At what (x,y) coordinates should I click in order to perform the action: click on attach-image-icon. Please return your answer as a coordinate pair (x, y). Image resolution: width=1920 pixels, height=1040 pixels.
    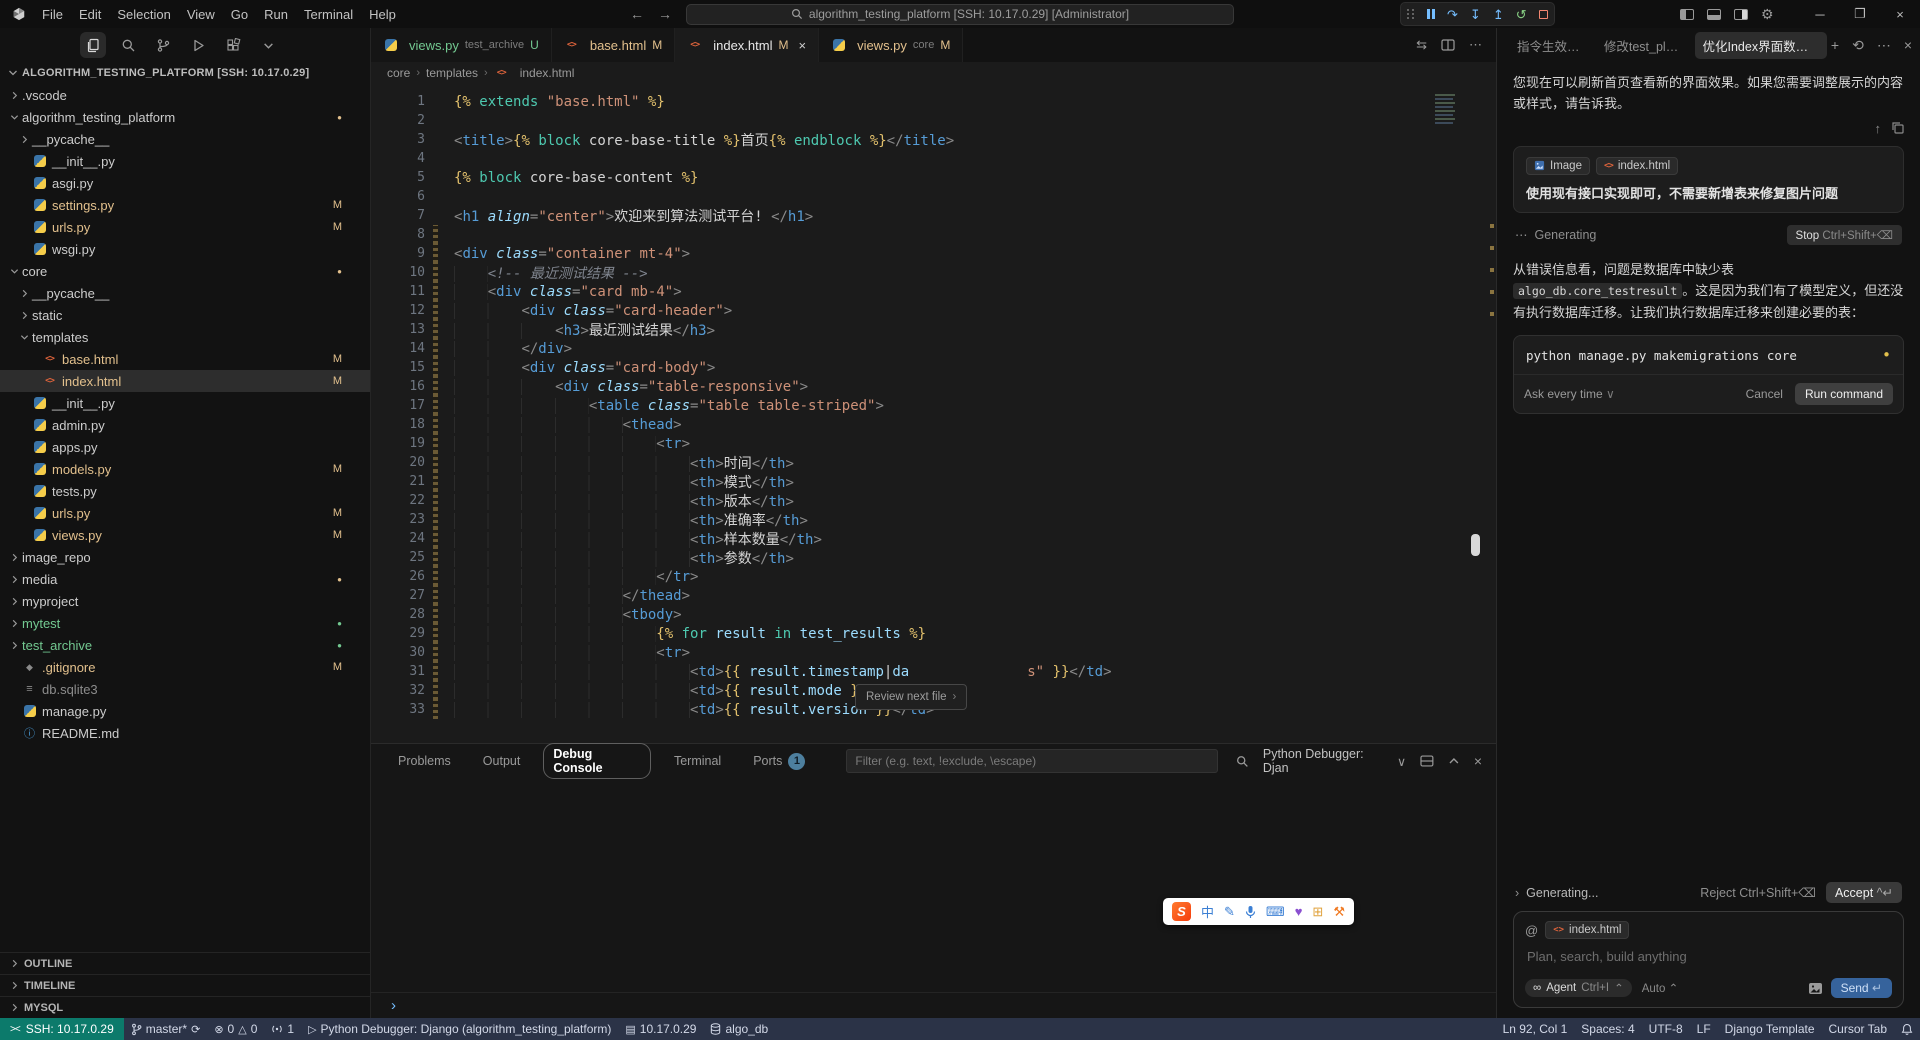
    Looking at the image, I should click on (1815, 988).